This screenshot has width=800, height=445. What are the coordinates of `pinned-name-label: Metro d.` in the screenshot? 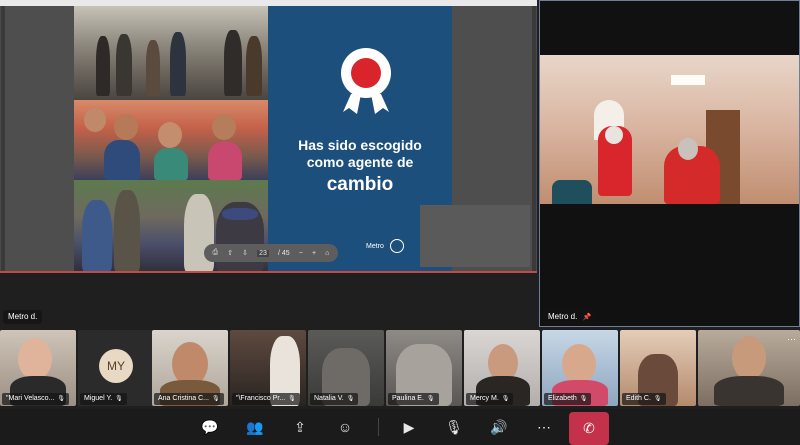 It's located at (563, 316).